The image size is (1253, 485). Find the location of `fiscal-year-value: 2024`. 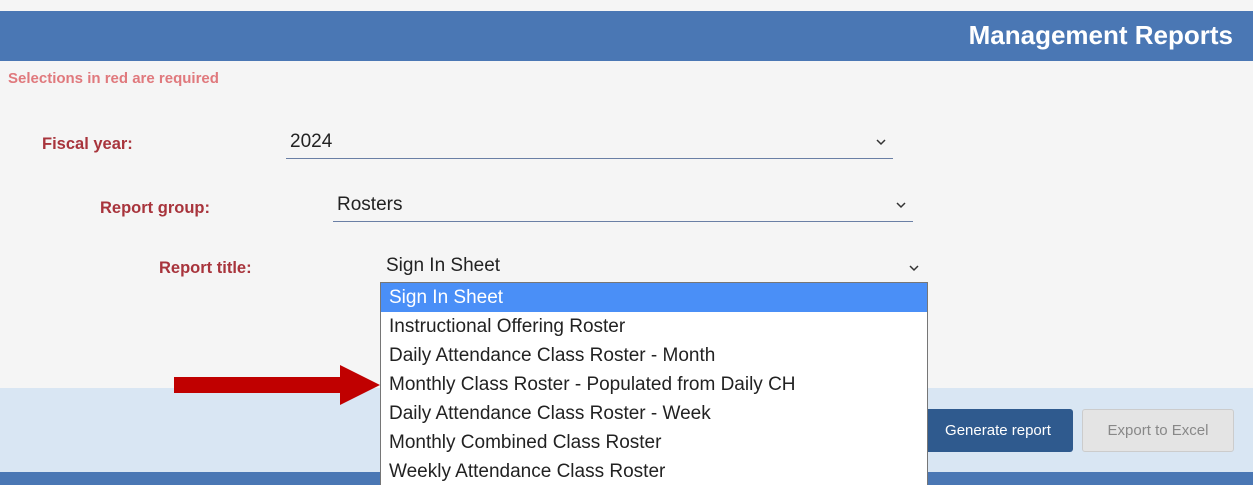

fiscal-year-value: 2024 is located at coordinates (311, 141).